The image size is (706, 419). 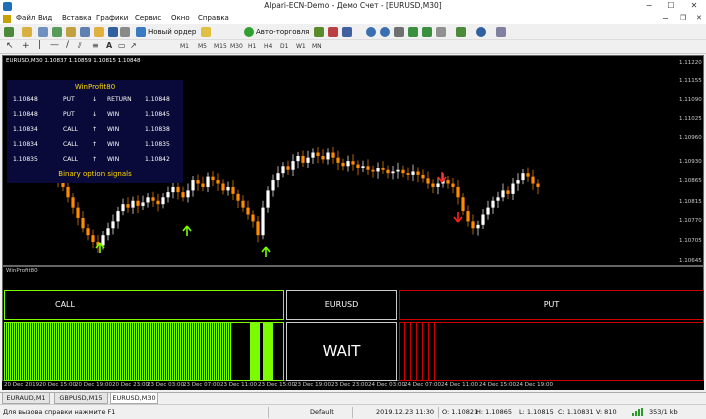 What do you see at coordinates (180, 18) in the screenshot?
I see `menu-window: Окно` at bounding box center [180, 18].